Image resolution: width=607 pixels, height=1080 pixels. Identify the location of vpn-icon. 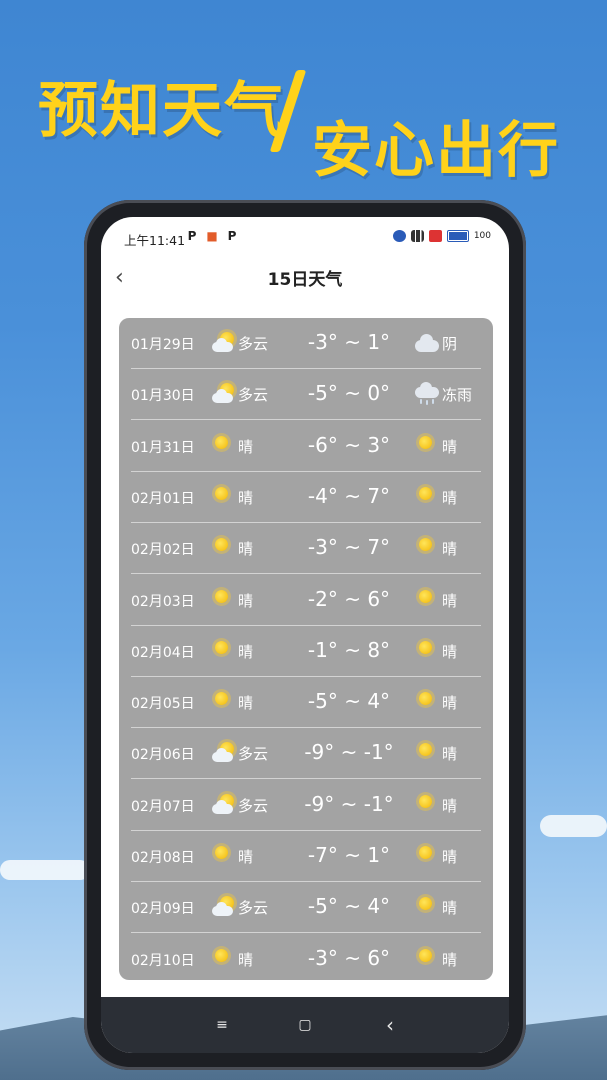
(399, 236).